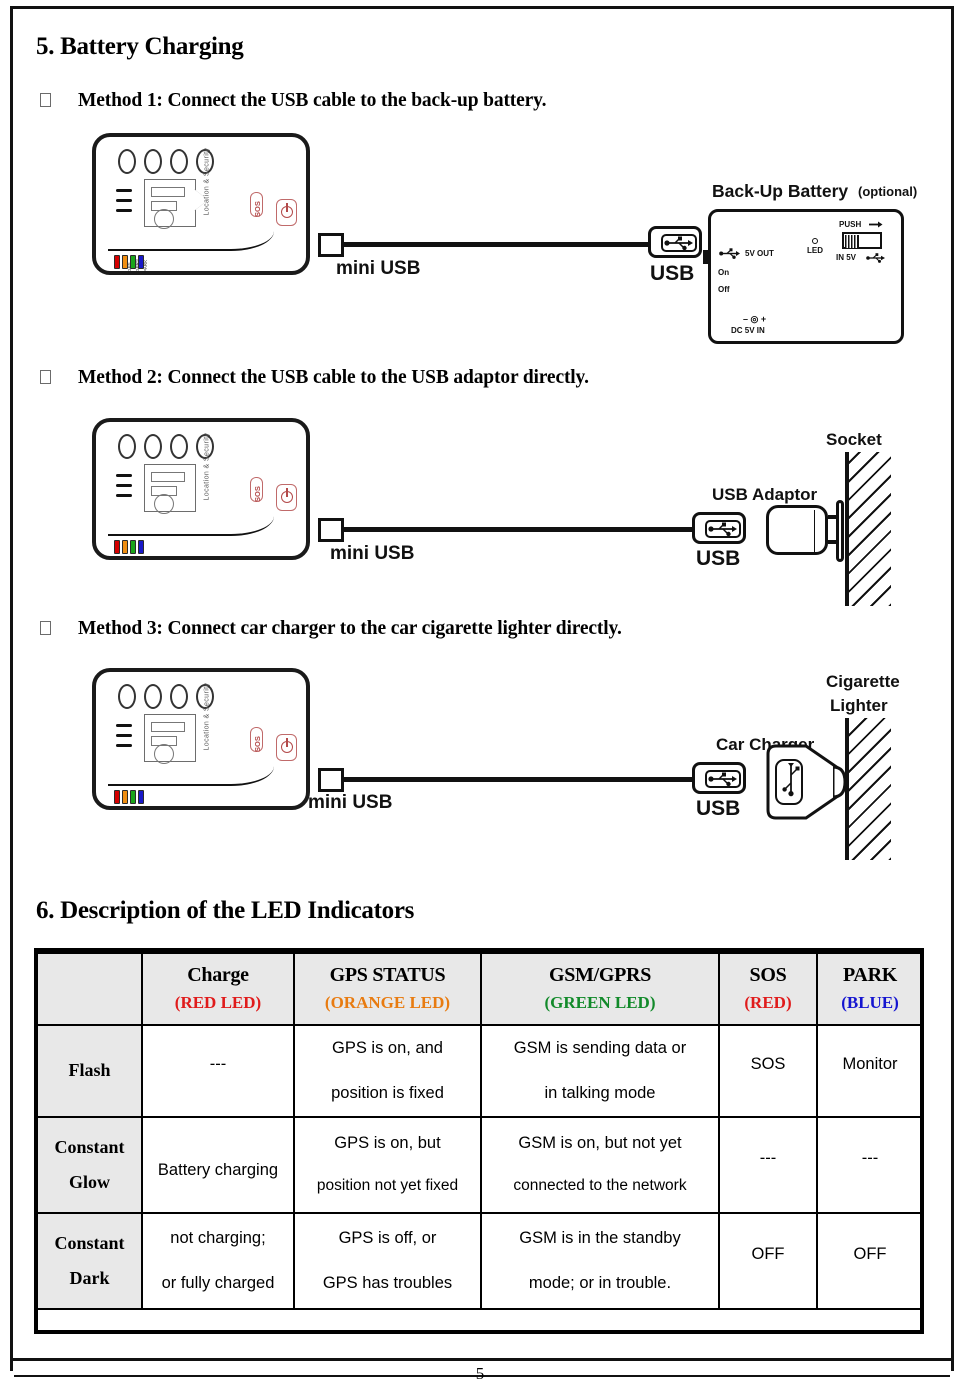 Image resolution: width=960 pixels, height=1391 pixels. Describe the element at coordinates (168, 785) in the screenshot. I see `device-divider` at that location.